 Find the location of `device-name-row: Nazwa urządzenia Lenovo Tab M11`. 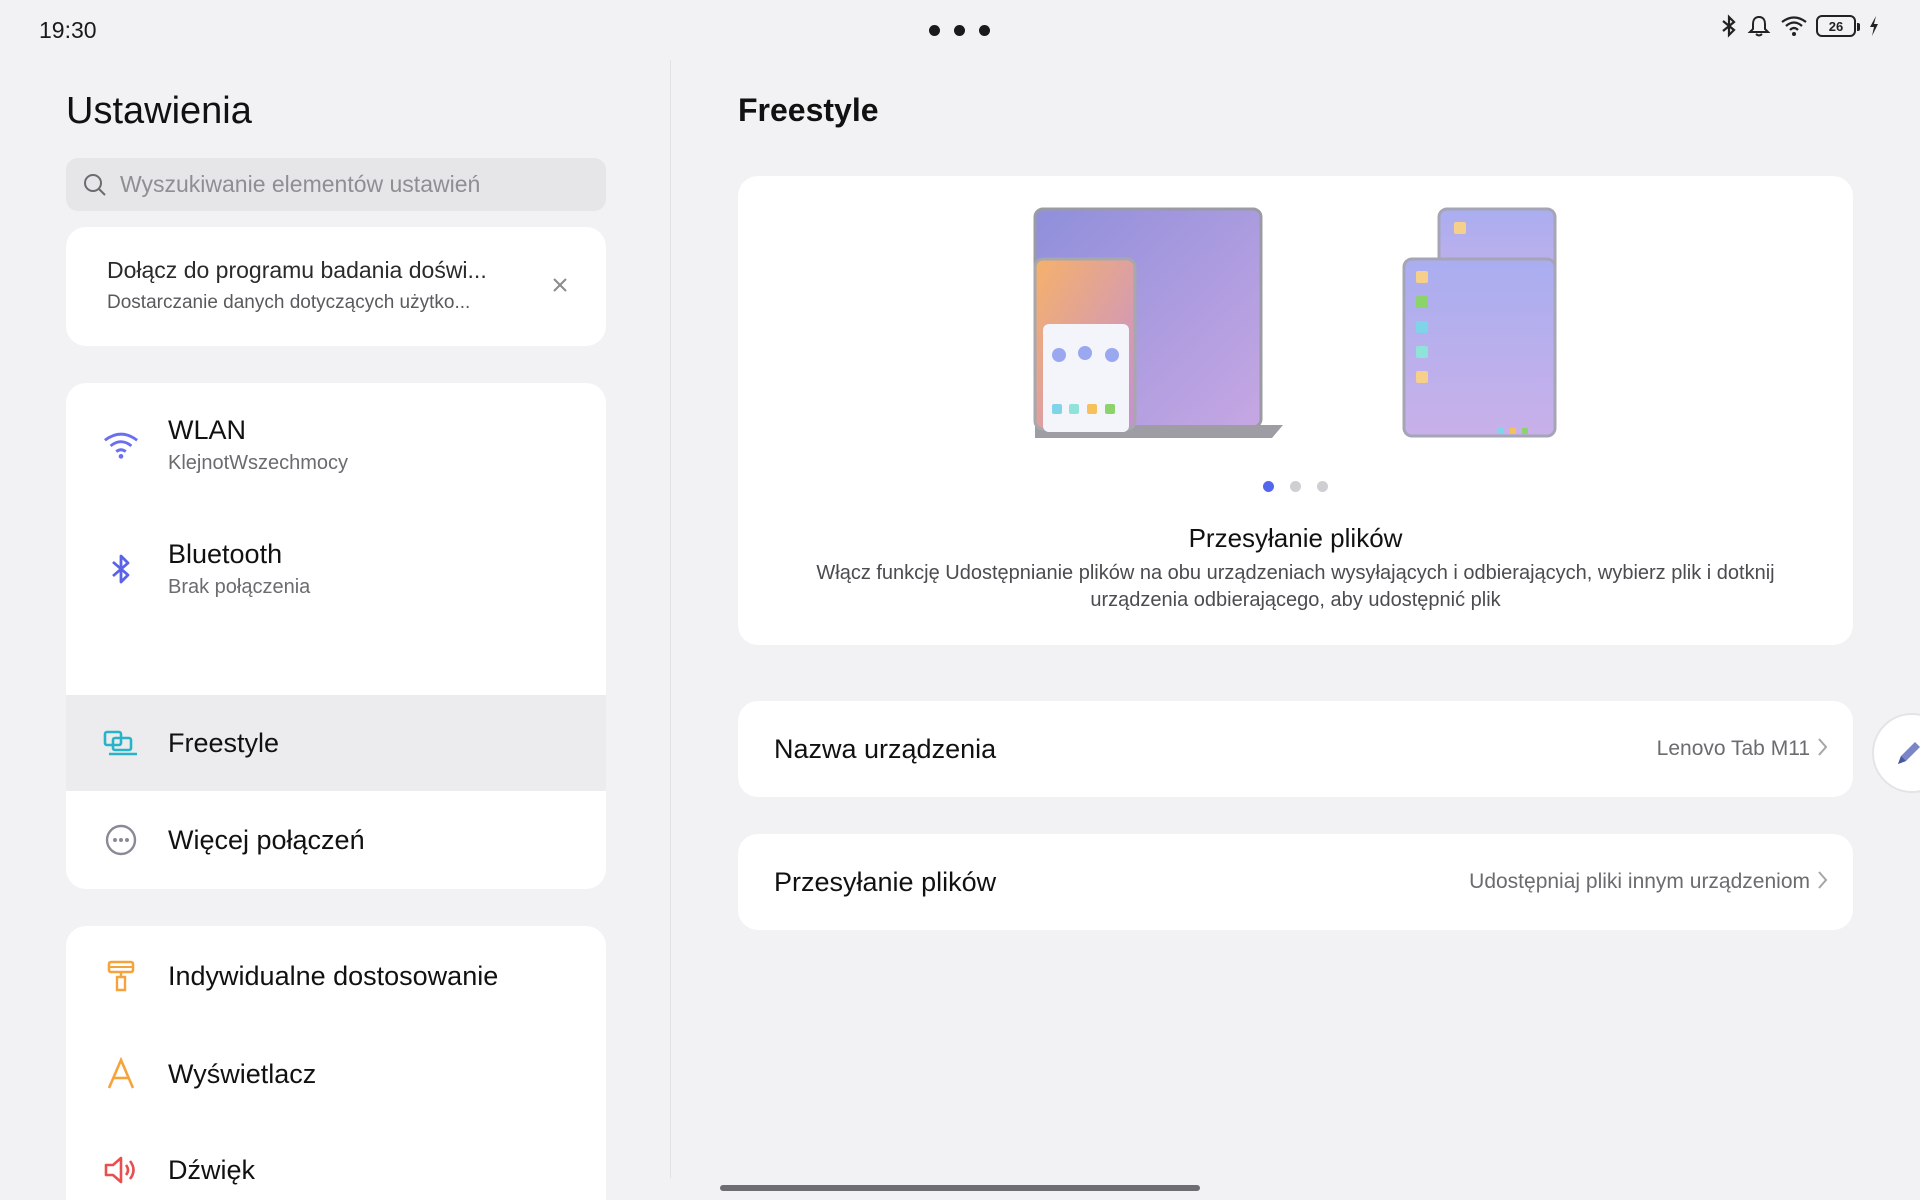

device-name-row: Nazwa urządzenia Lenovo Tab M11 is located at coordinates (1295, 749).